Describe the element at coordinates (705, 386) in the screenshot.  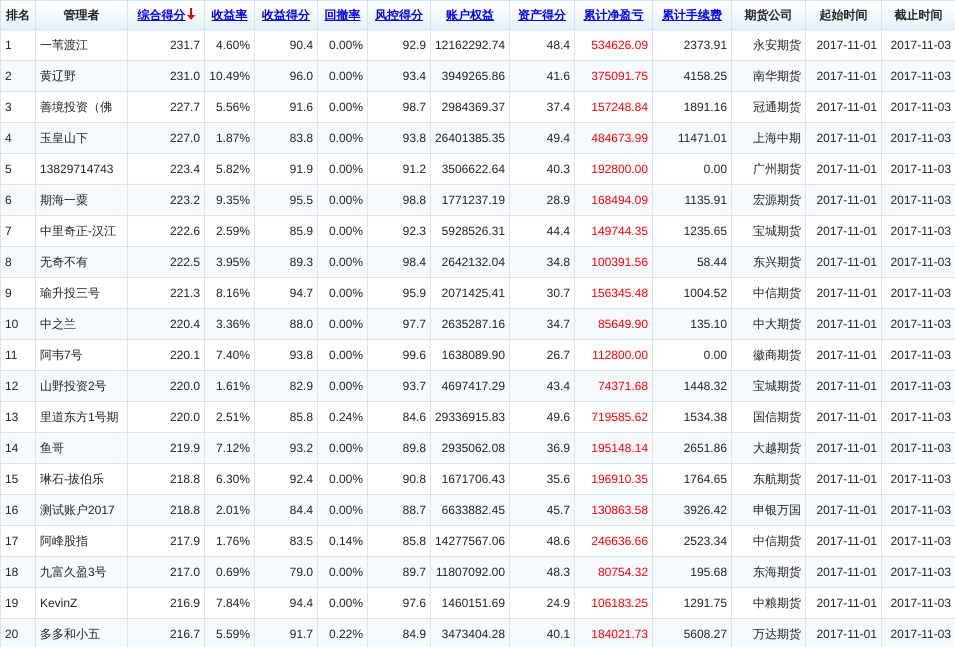
I see `table-cell: 1448.32` at that location.